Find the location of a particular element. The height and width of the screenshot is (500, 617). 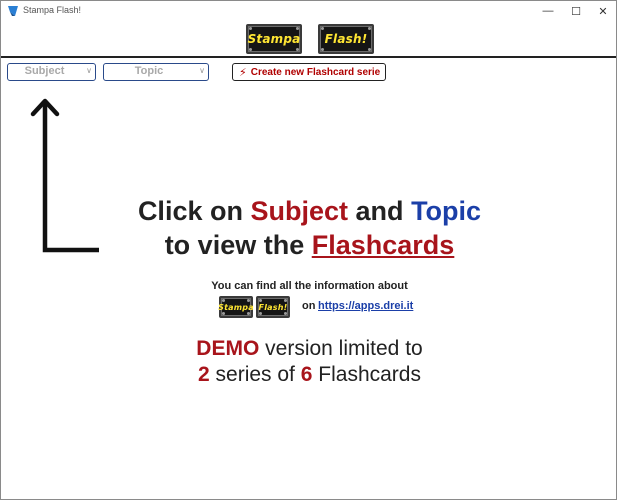

instruction-click-on: Click on is located at coordinates (190, 211).